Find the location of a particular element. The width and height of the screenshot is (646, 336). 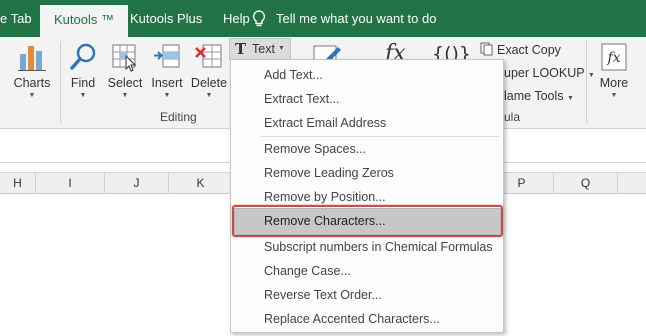

fx-box-icon: fx is located at coordinates (614, 57).